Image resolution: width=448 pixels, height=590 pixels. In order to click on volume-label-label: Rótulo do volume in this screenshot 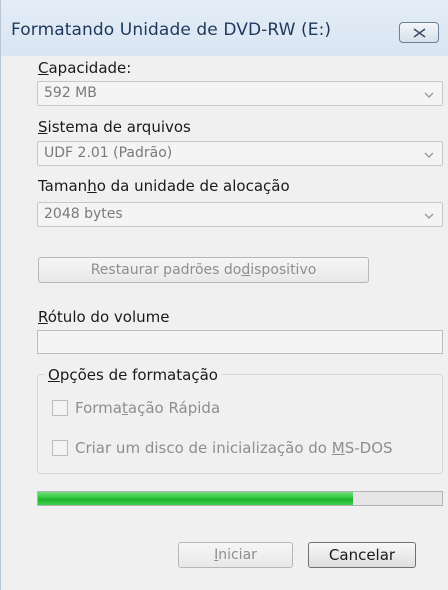, I will do `click(104, 317)`.